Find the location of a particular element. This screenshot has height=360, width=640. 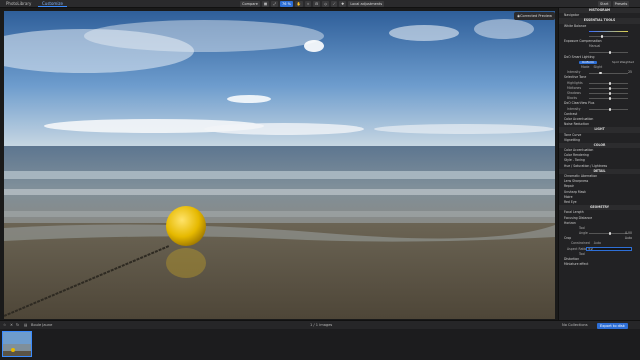

angle-slider is located at coordinates (608, 234).